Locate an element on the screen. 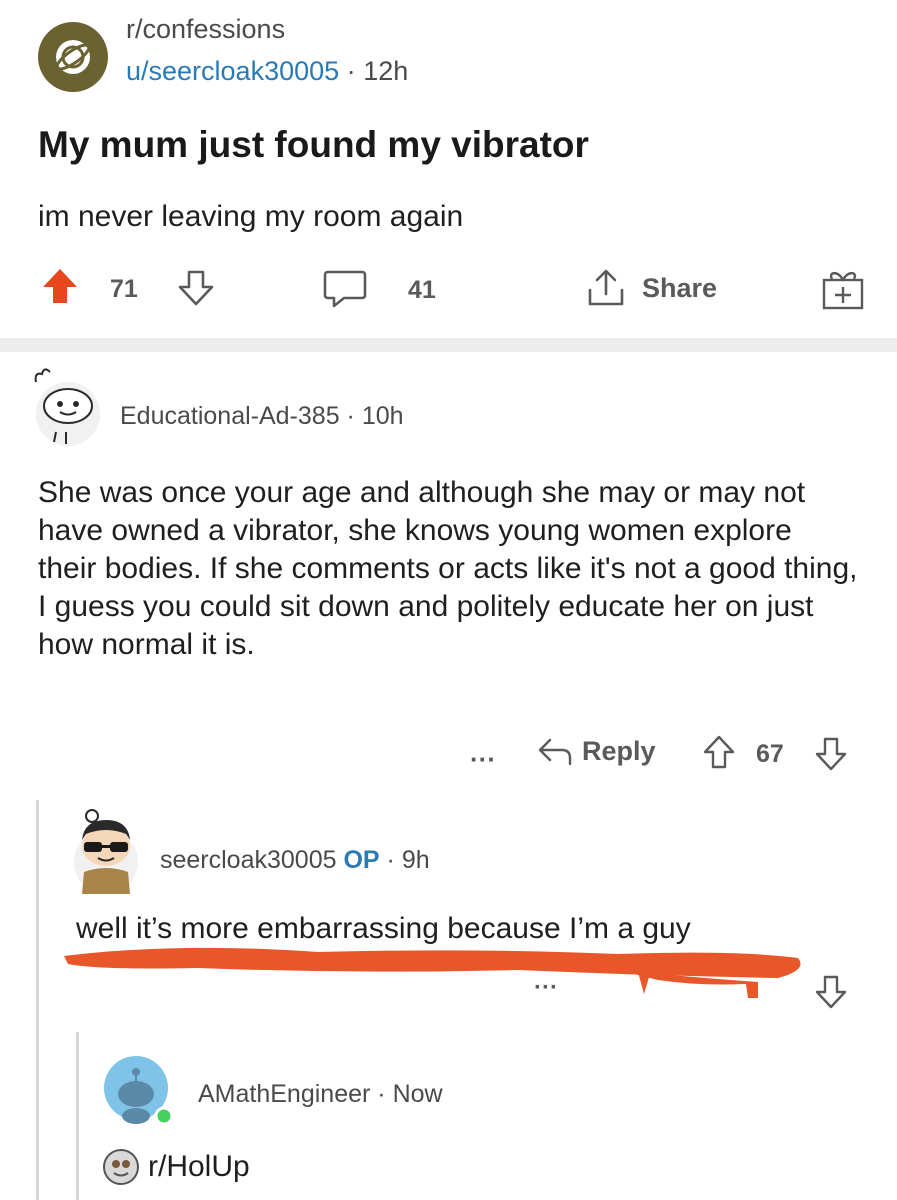 Image resolution: width=897 pixels, height=1200 pixels. snoo-sunglasses-icon is located at coordinates (106, 851).